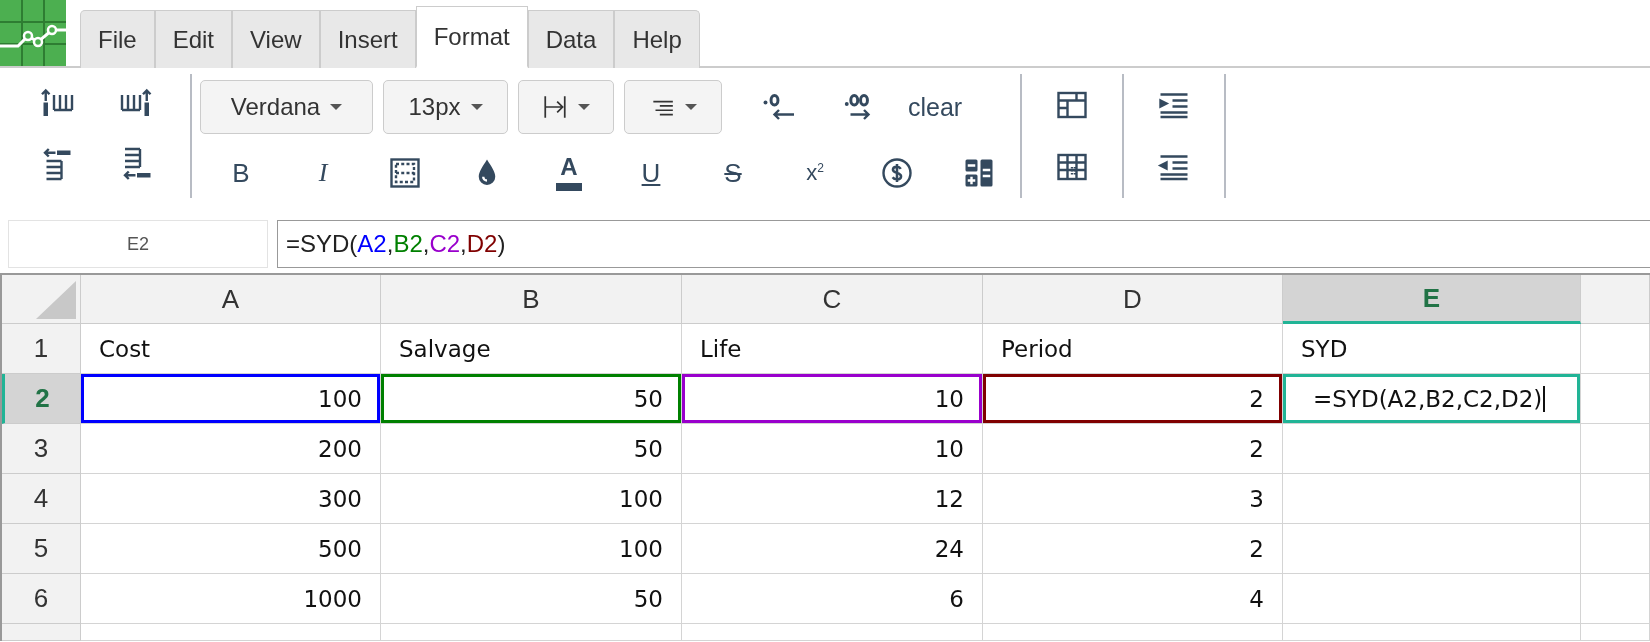 The width and height of the screenshot is (1650, 642). Describe the element at coordinates (571, 39) in the screenshot. I see `menu-tab: Data` at that location.